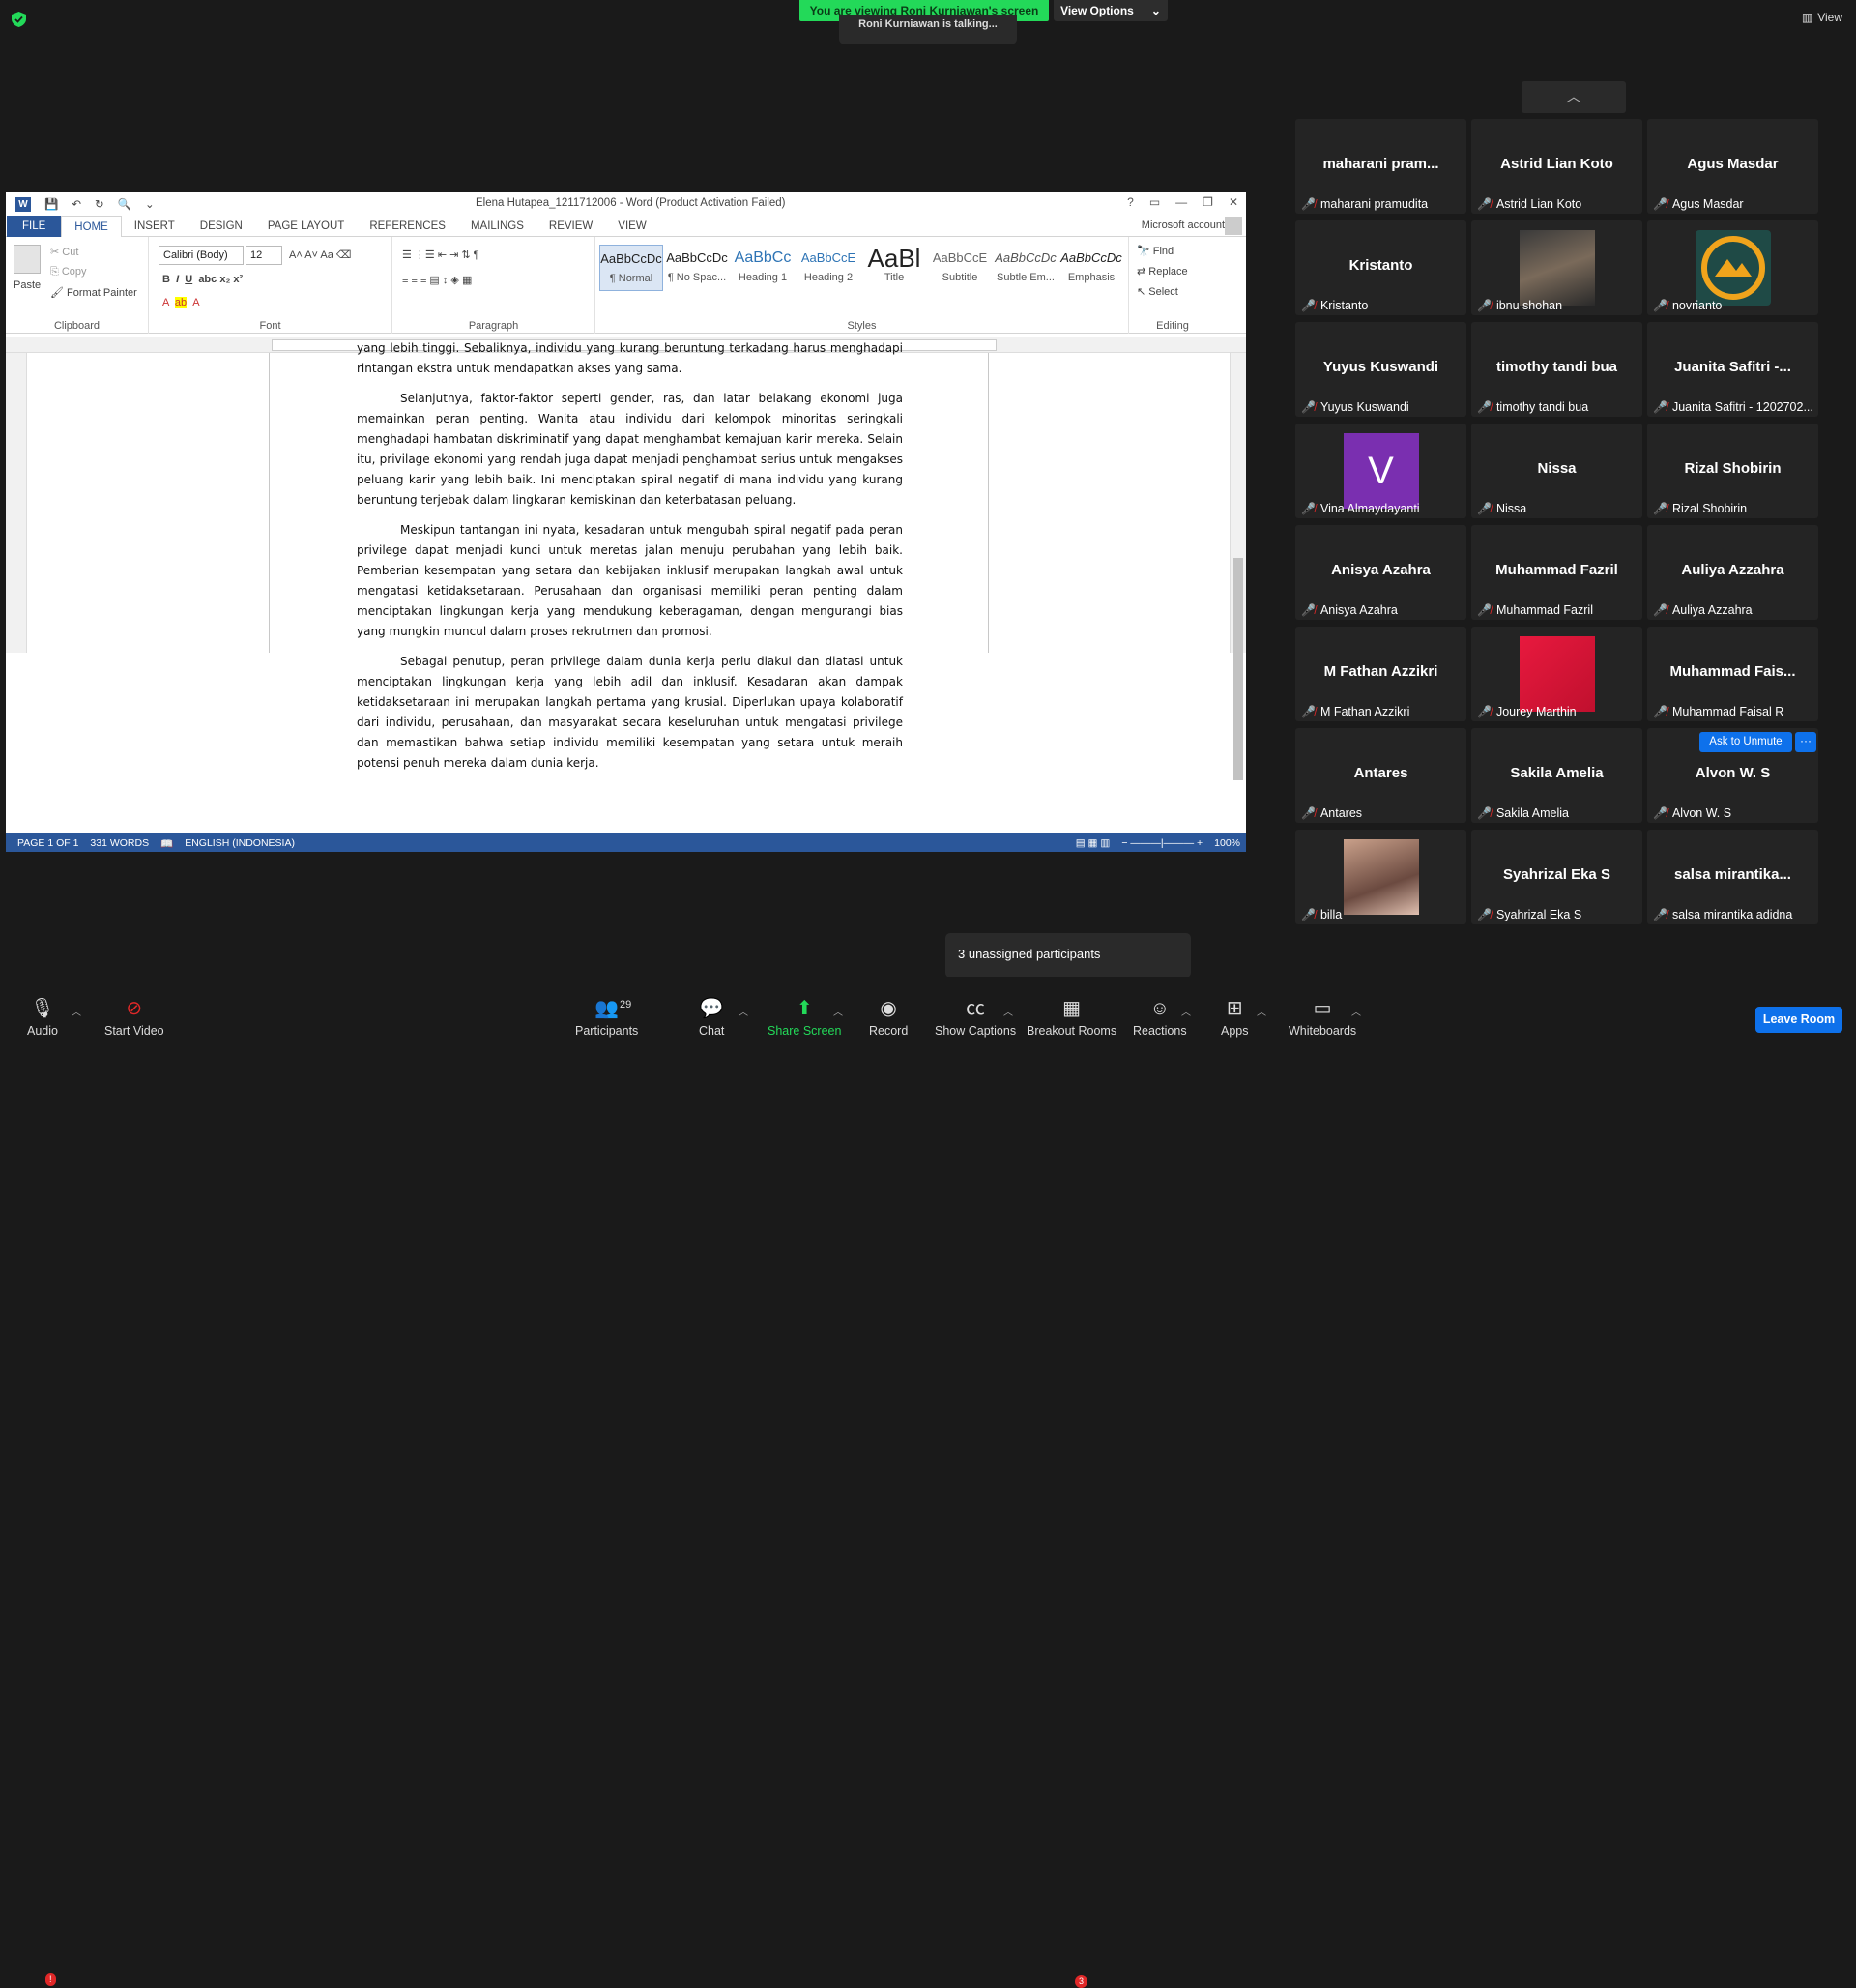  I want to click on format-painter-button: 🖌 Format Painter, so click(94, 292).